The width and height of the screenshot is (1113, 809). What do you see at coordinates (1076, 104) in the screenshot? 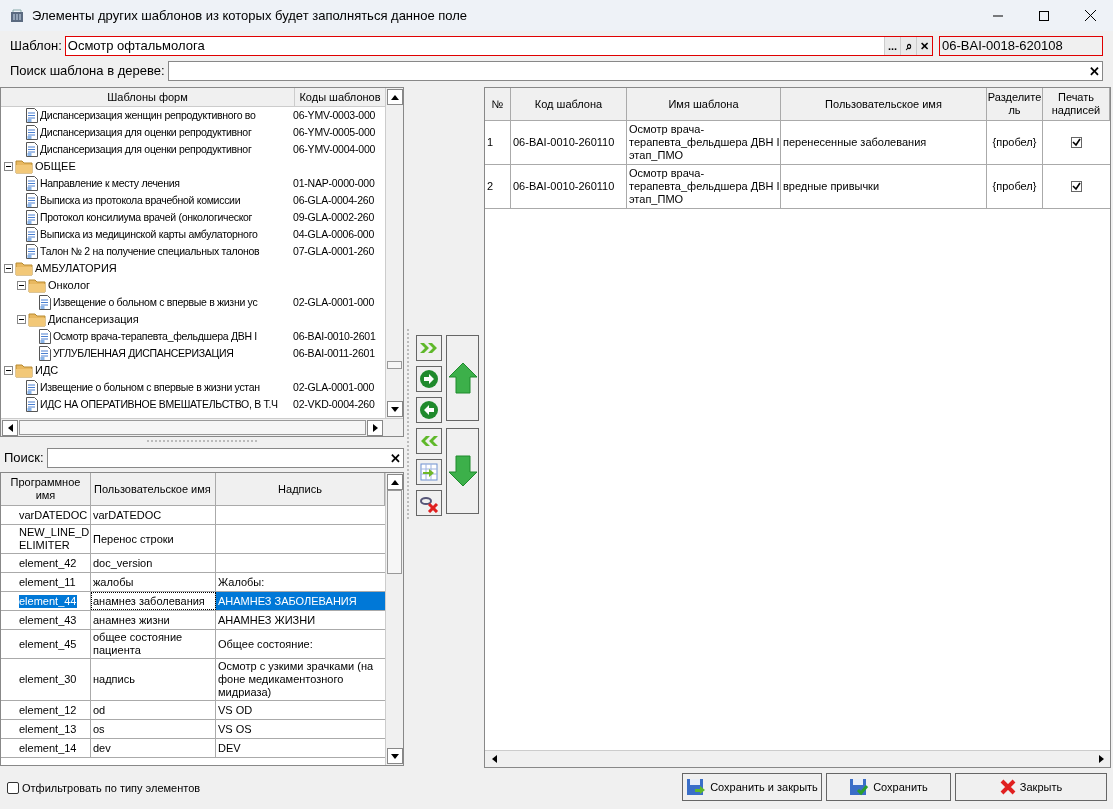
I see `column-header: Печать надписей` at bounding box center [1076, 104].